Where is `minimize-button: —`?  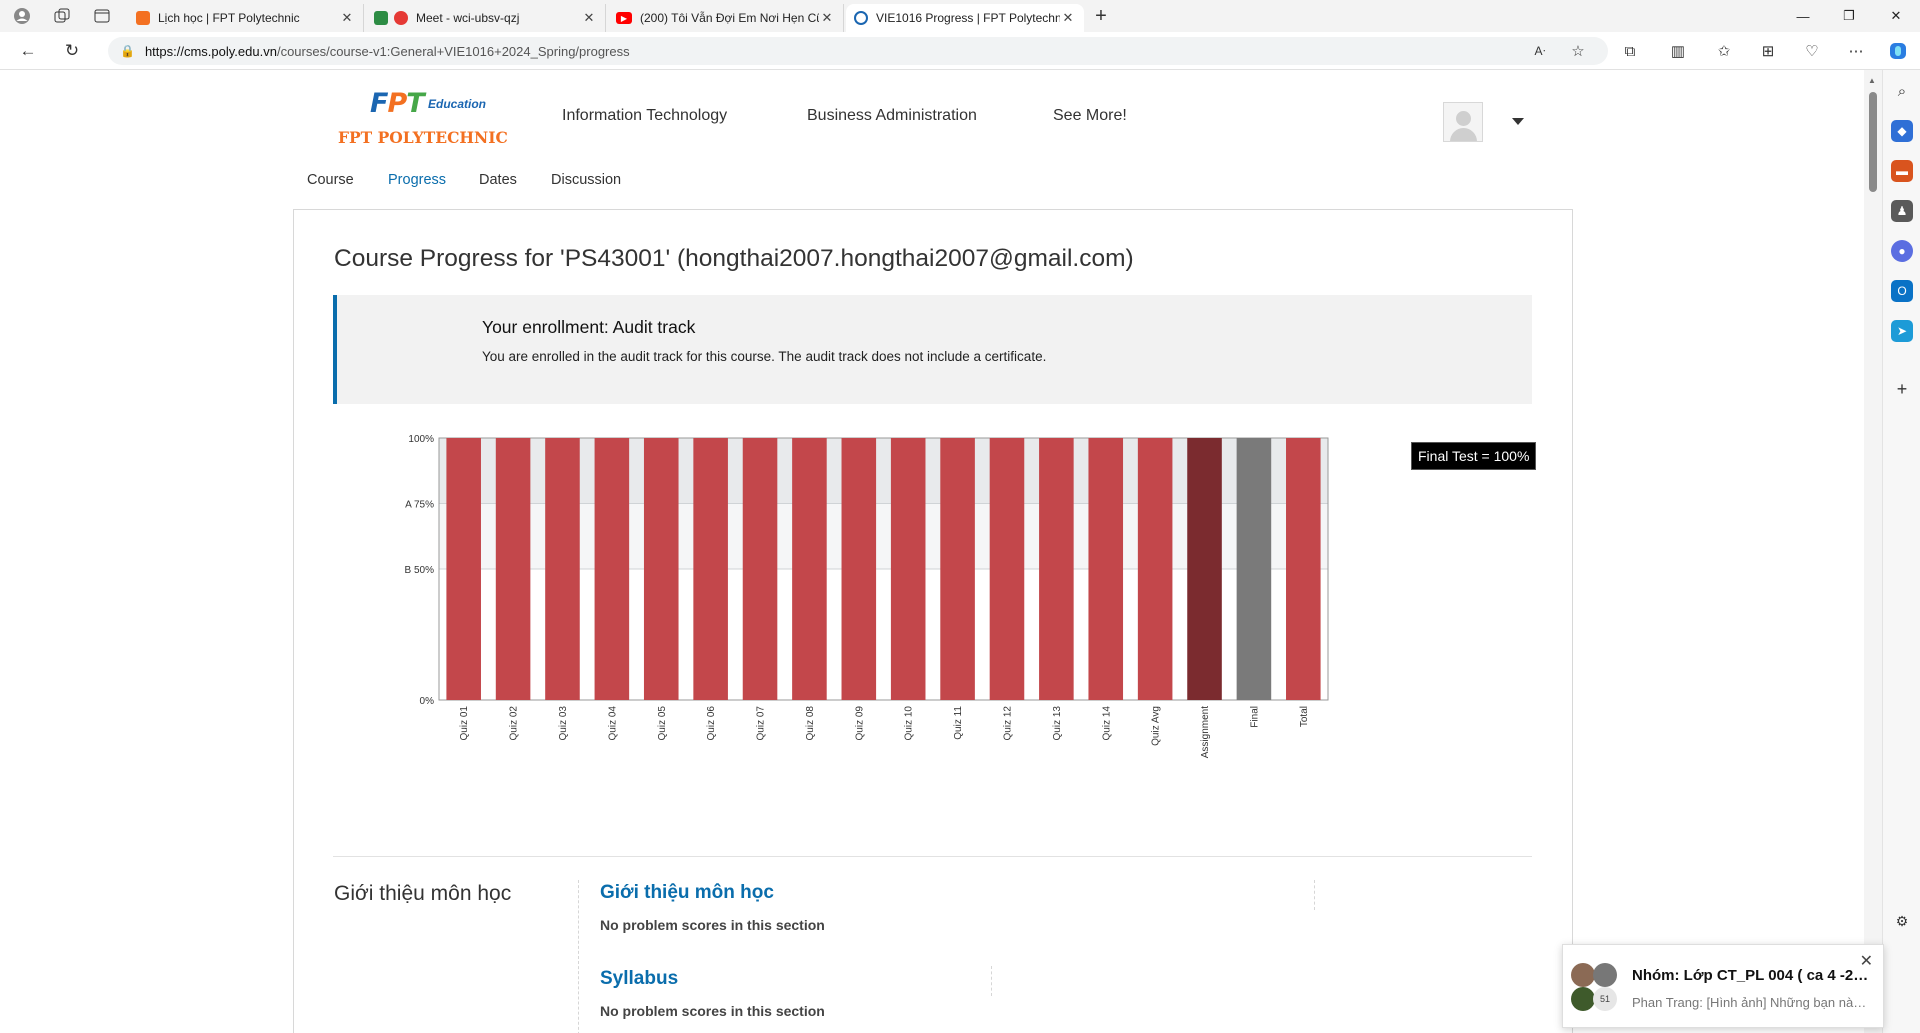
minimize-button: — is located at coordinates (1803, 16).